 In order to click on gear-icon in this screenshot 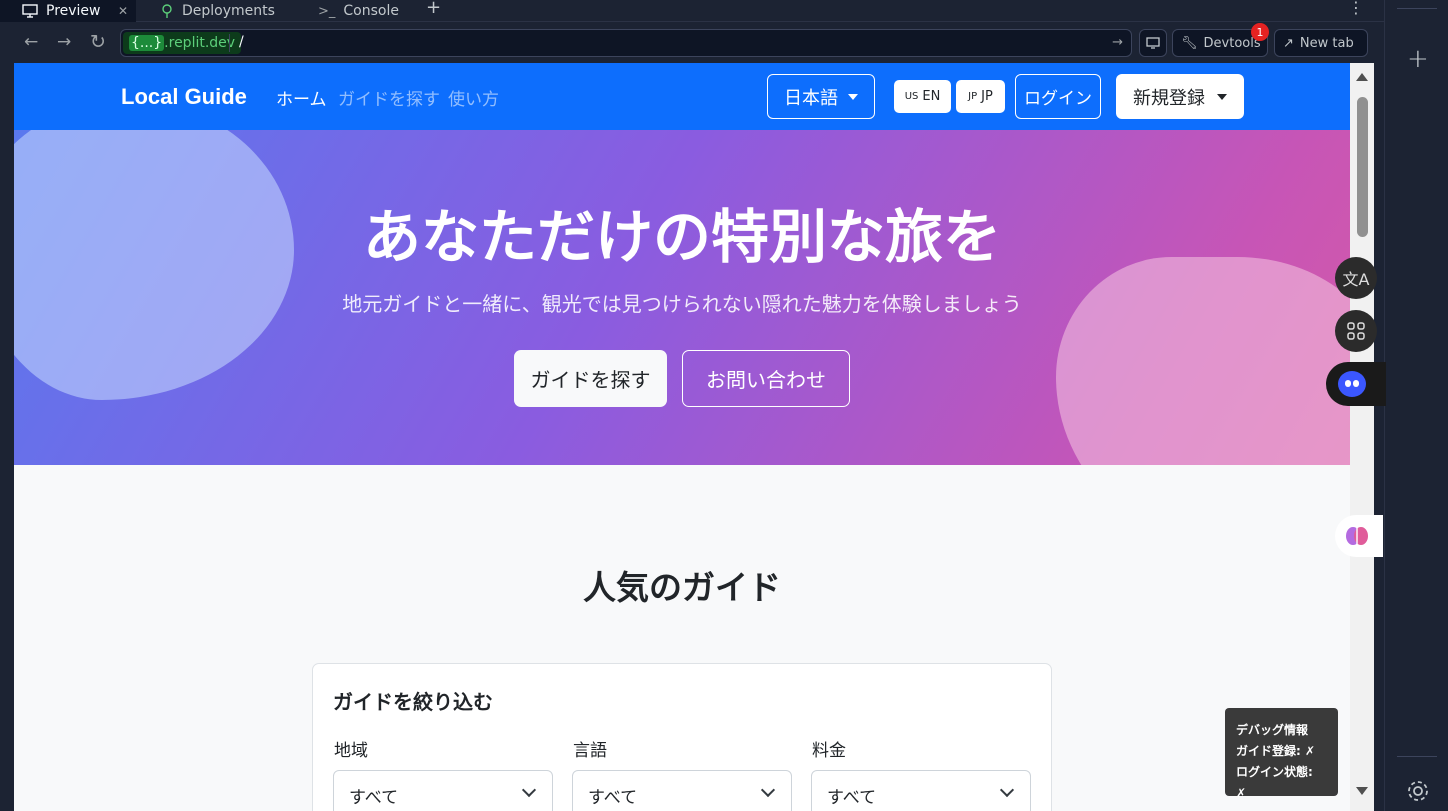, I will do `click(1418, 791)`.